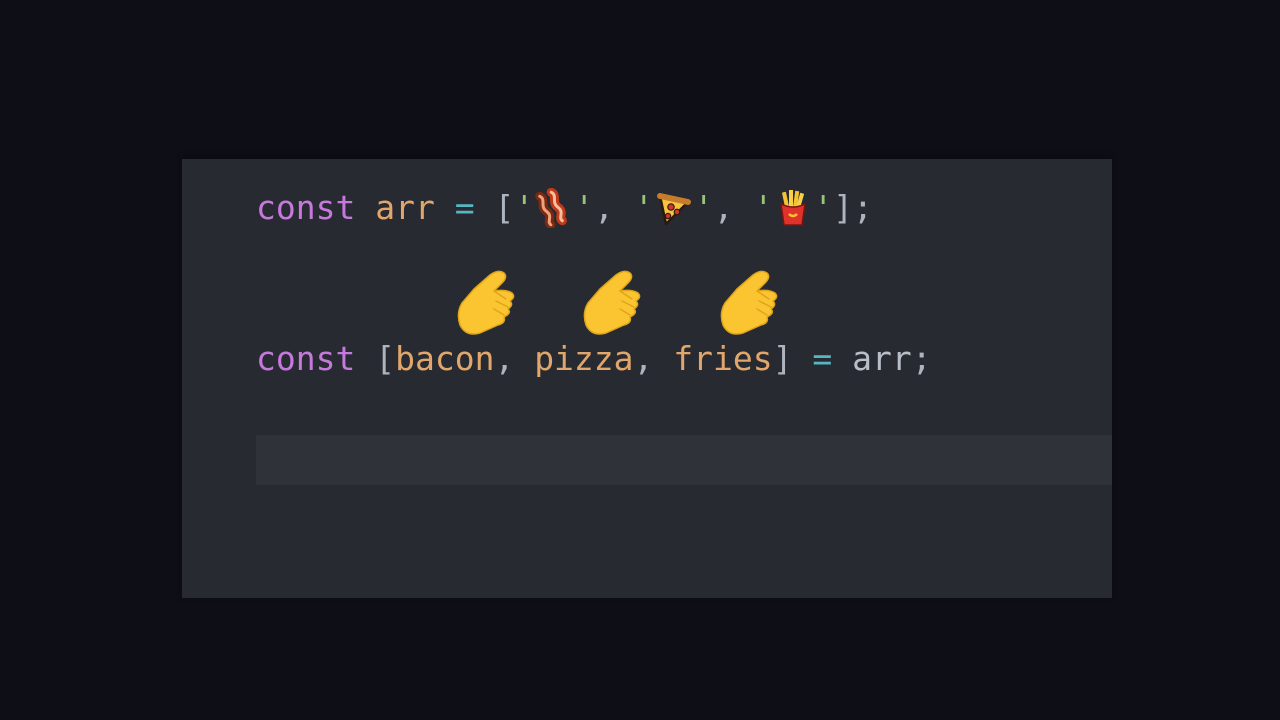  Describe the element at coordinates (674, 208) in the screenshot. I see `pizza-emoji` at that location.